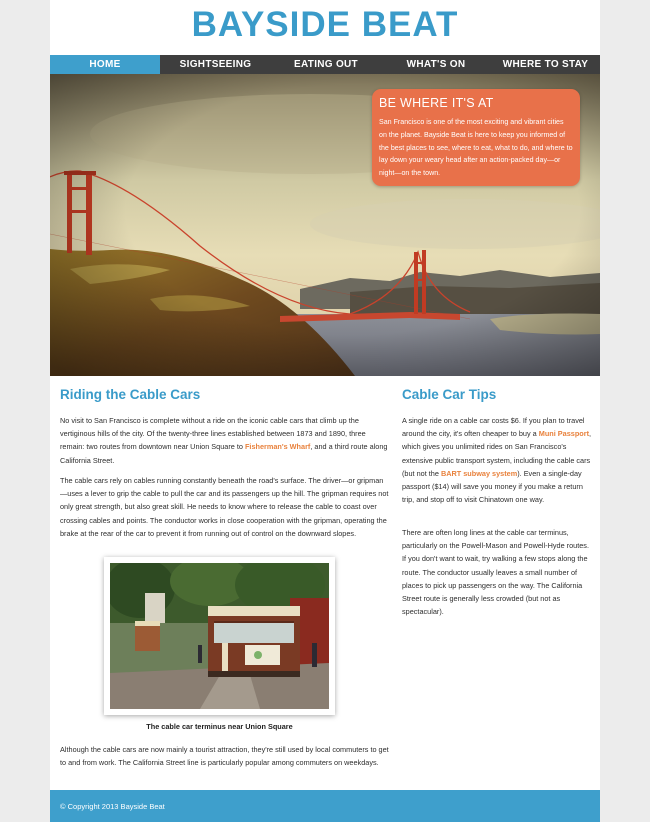 This screenshot has width=650, height=822. I want to click on bart-subway-link: BART subway system, so click(479, 473).